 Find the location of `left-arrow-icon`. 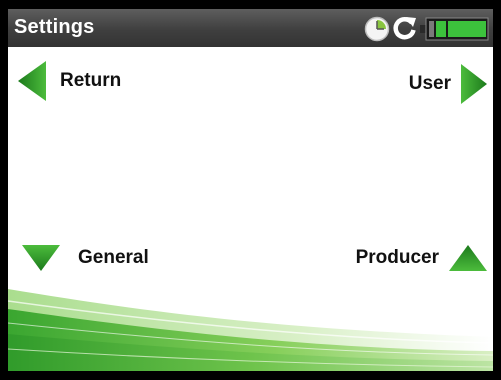

left-arrow-icon is located at coordinates (32, 81).